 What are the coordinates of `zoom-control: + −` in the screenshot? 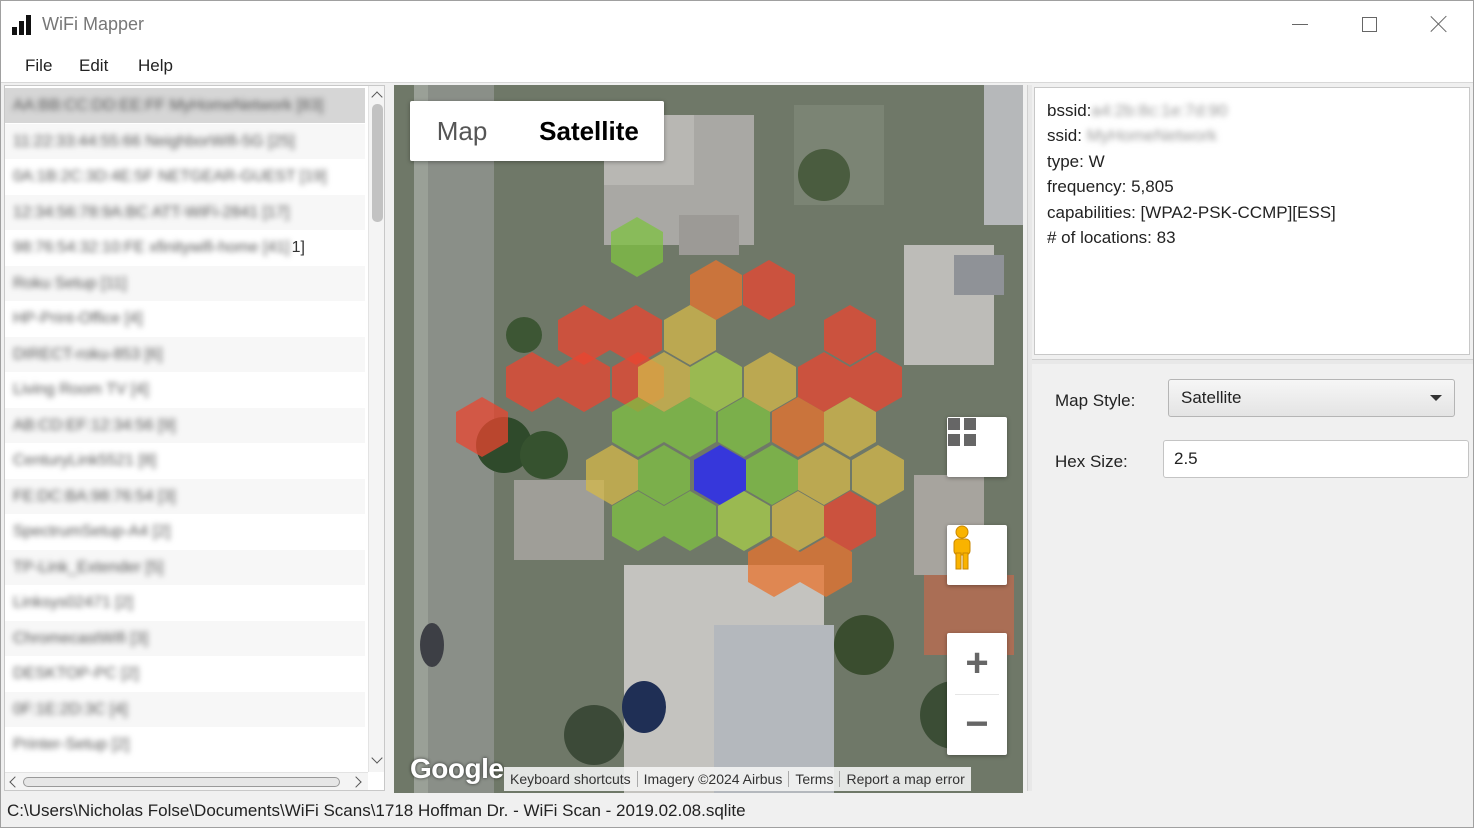 It's located at (977, 694).